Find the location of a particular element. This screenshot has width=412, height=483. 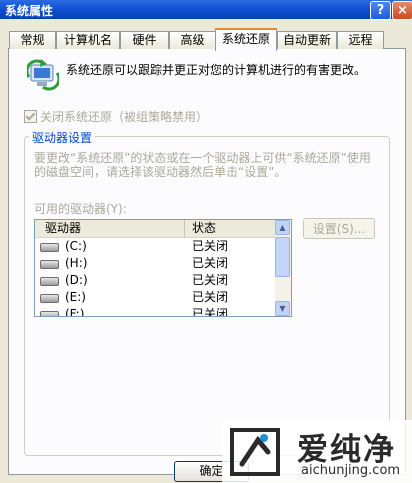

scroll-thumb is located at coordinates (282, 257).